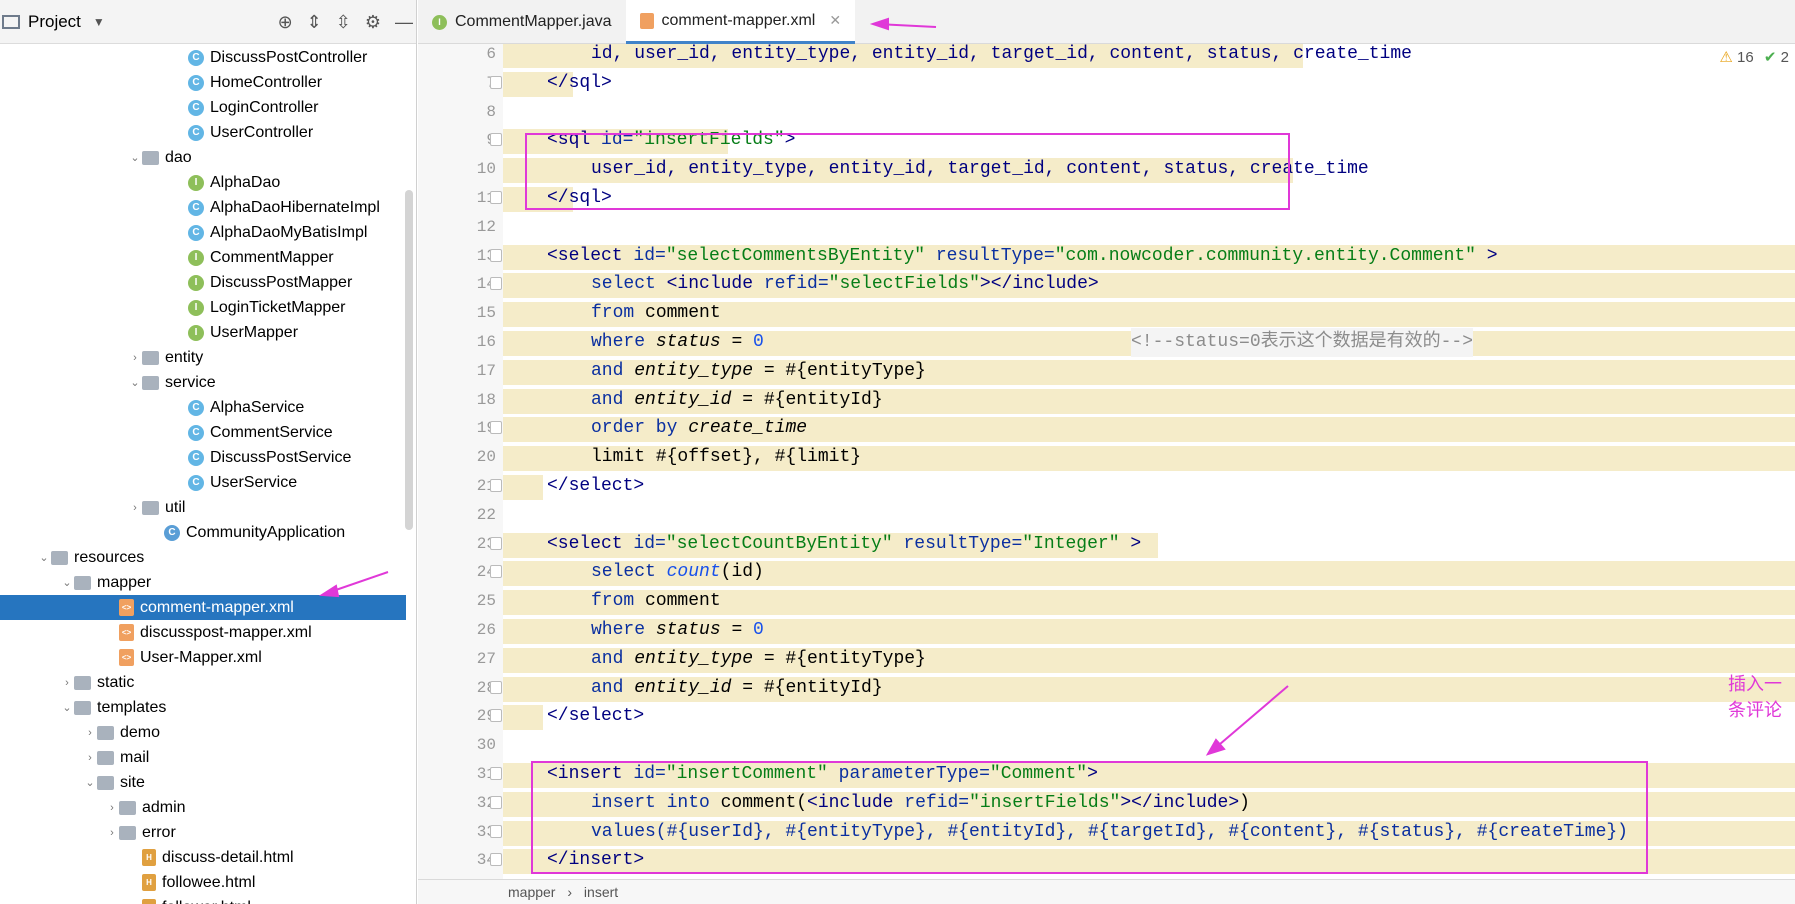 Image resolution: width=1795 pixels, height=904 pixels. I want to click on code-line: 28 and entity_id = #{entityId}, so click(1106, 688).